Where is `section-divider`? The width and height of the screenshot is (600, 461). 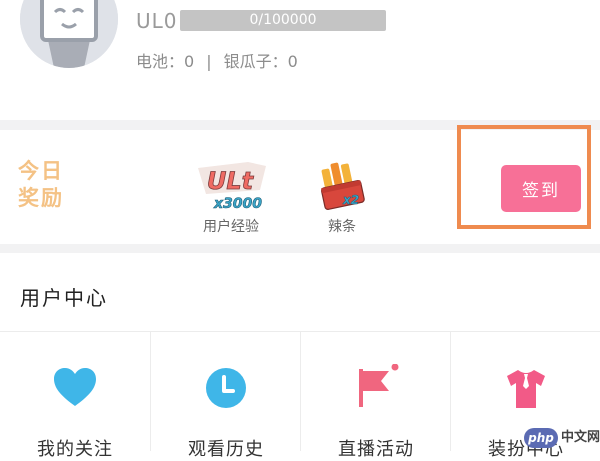
section-divider is located at coordinates (300, 248).